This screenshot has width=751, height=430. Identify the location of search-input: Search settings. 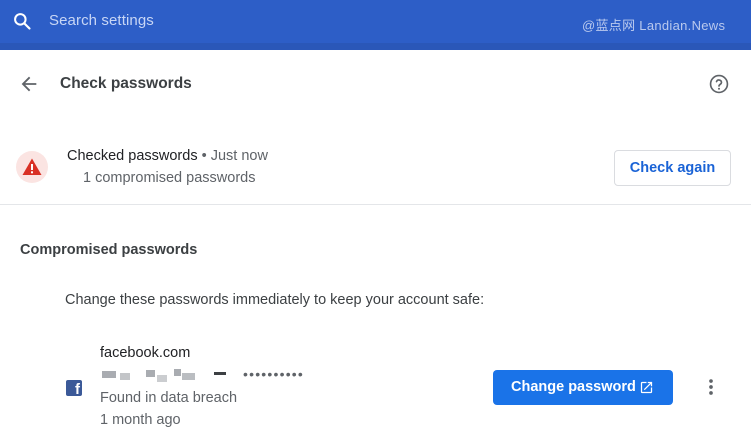
(101, 20).